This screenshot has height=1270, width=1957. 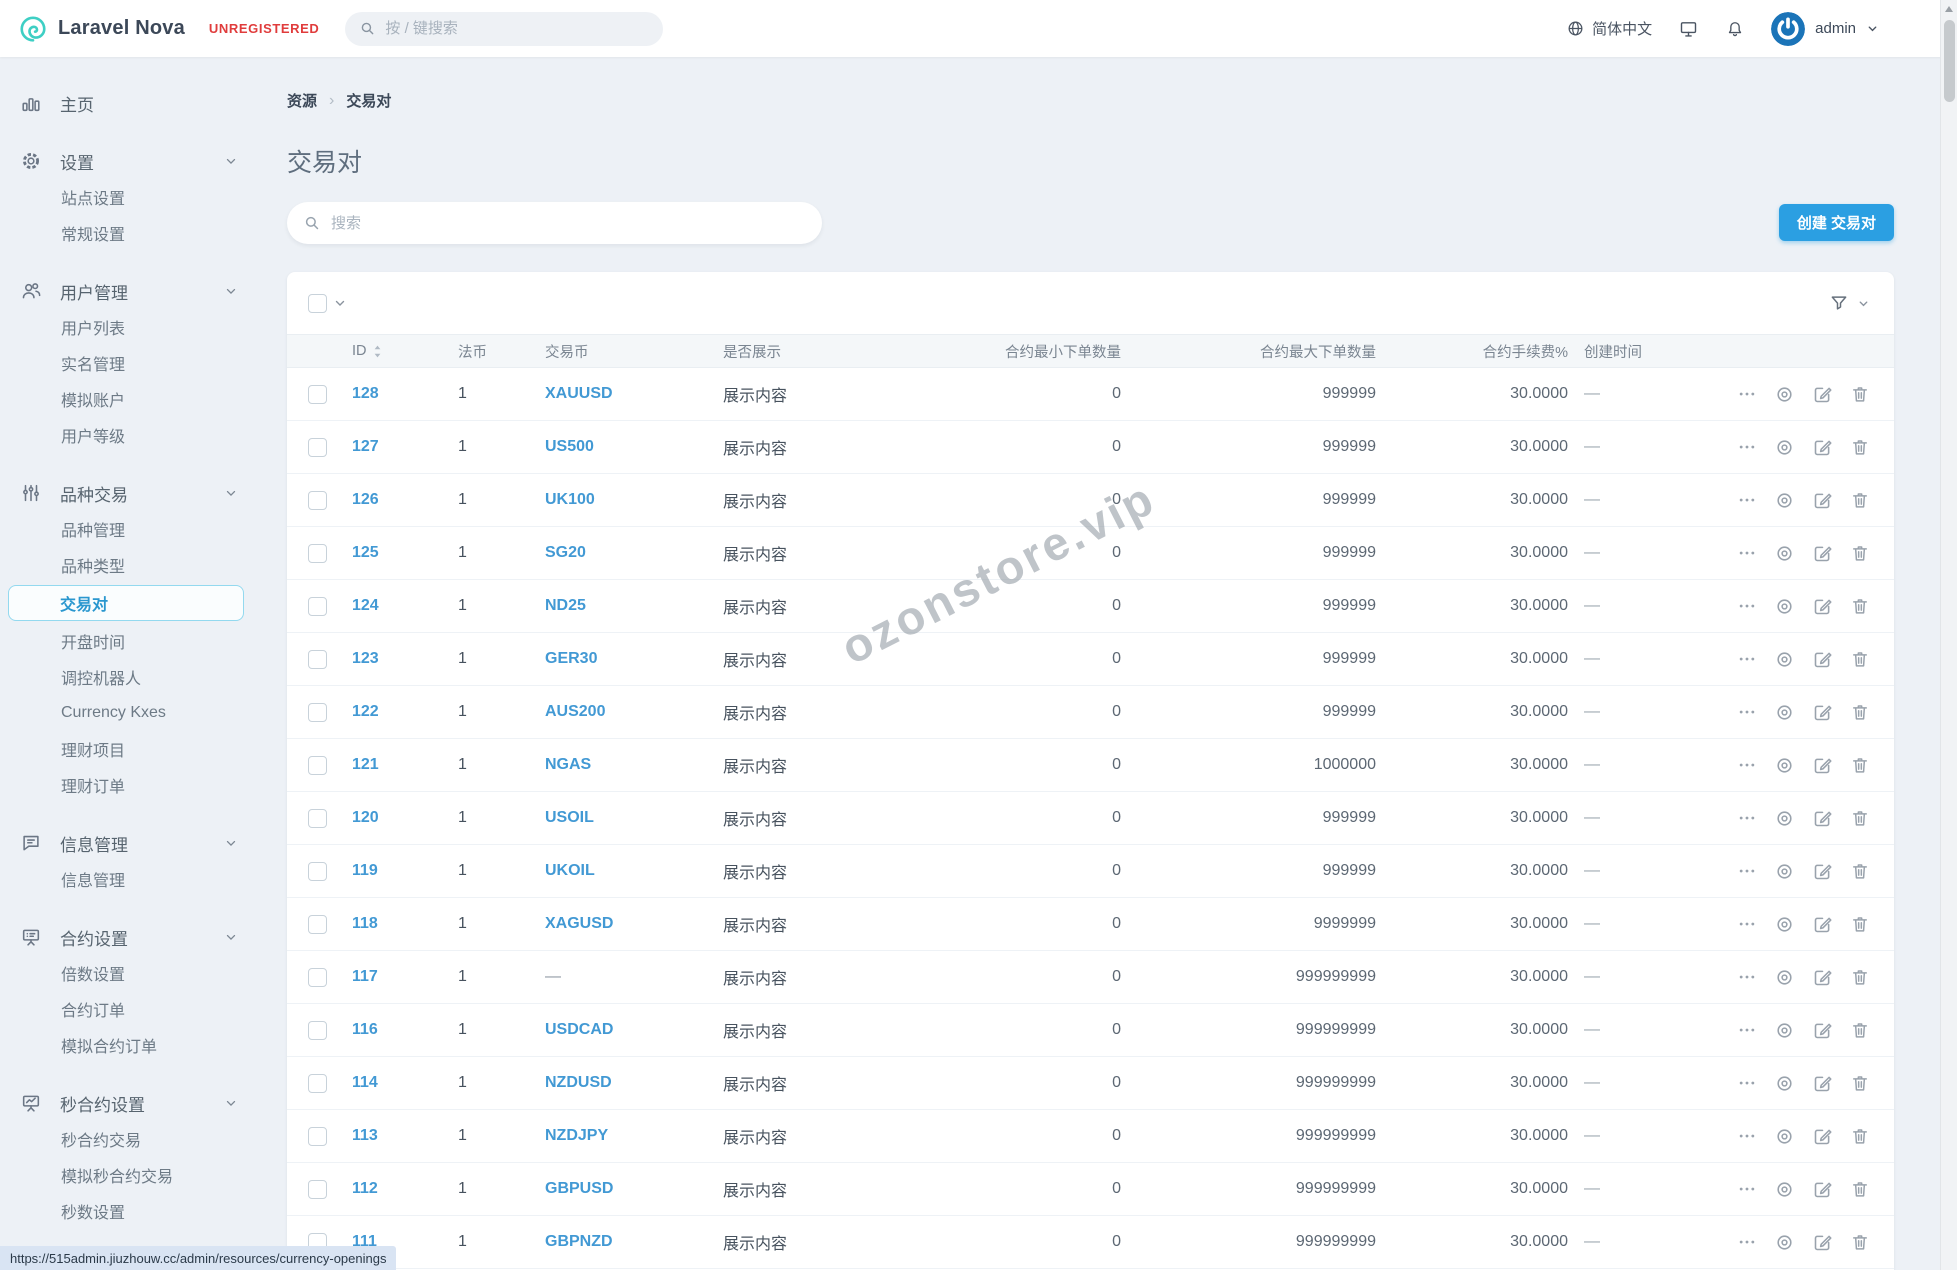 What do you see at coordinates (579, 1030) in the screenshot?
I see `row-coin-link: USDCAD` at bounding box center [579, 1030].